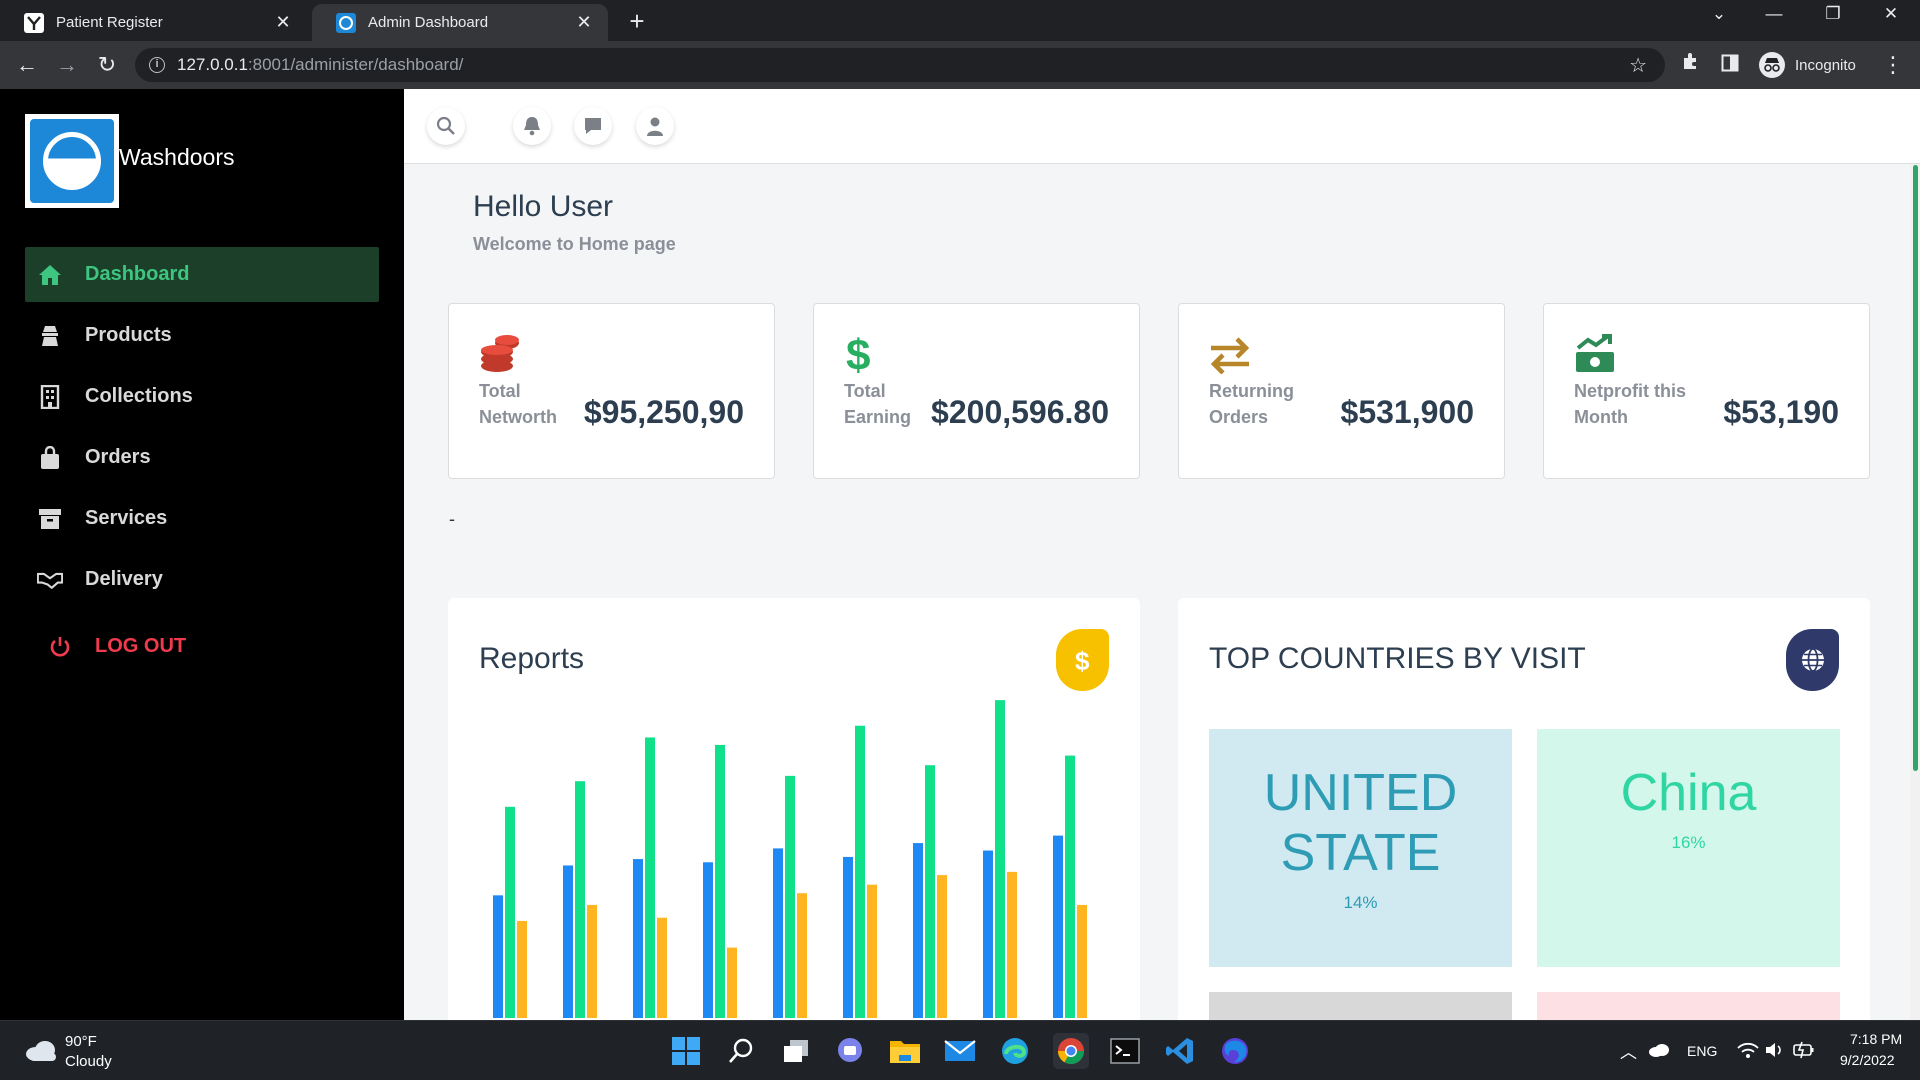 The width and height of the screenshot is (1920, 1080). I want to click on task-view-icon, so click(796, 1051).